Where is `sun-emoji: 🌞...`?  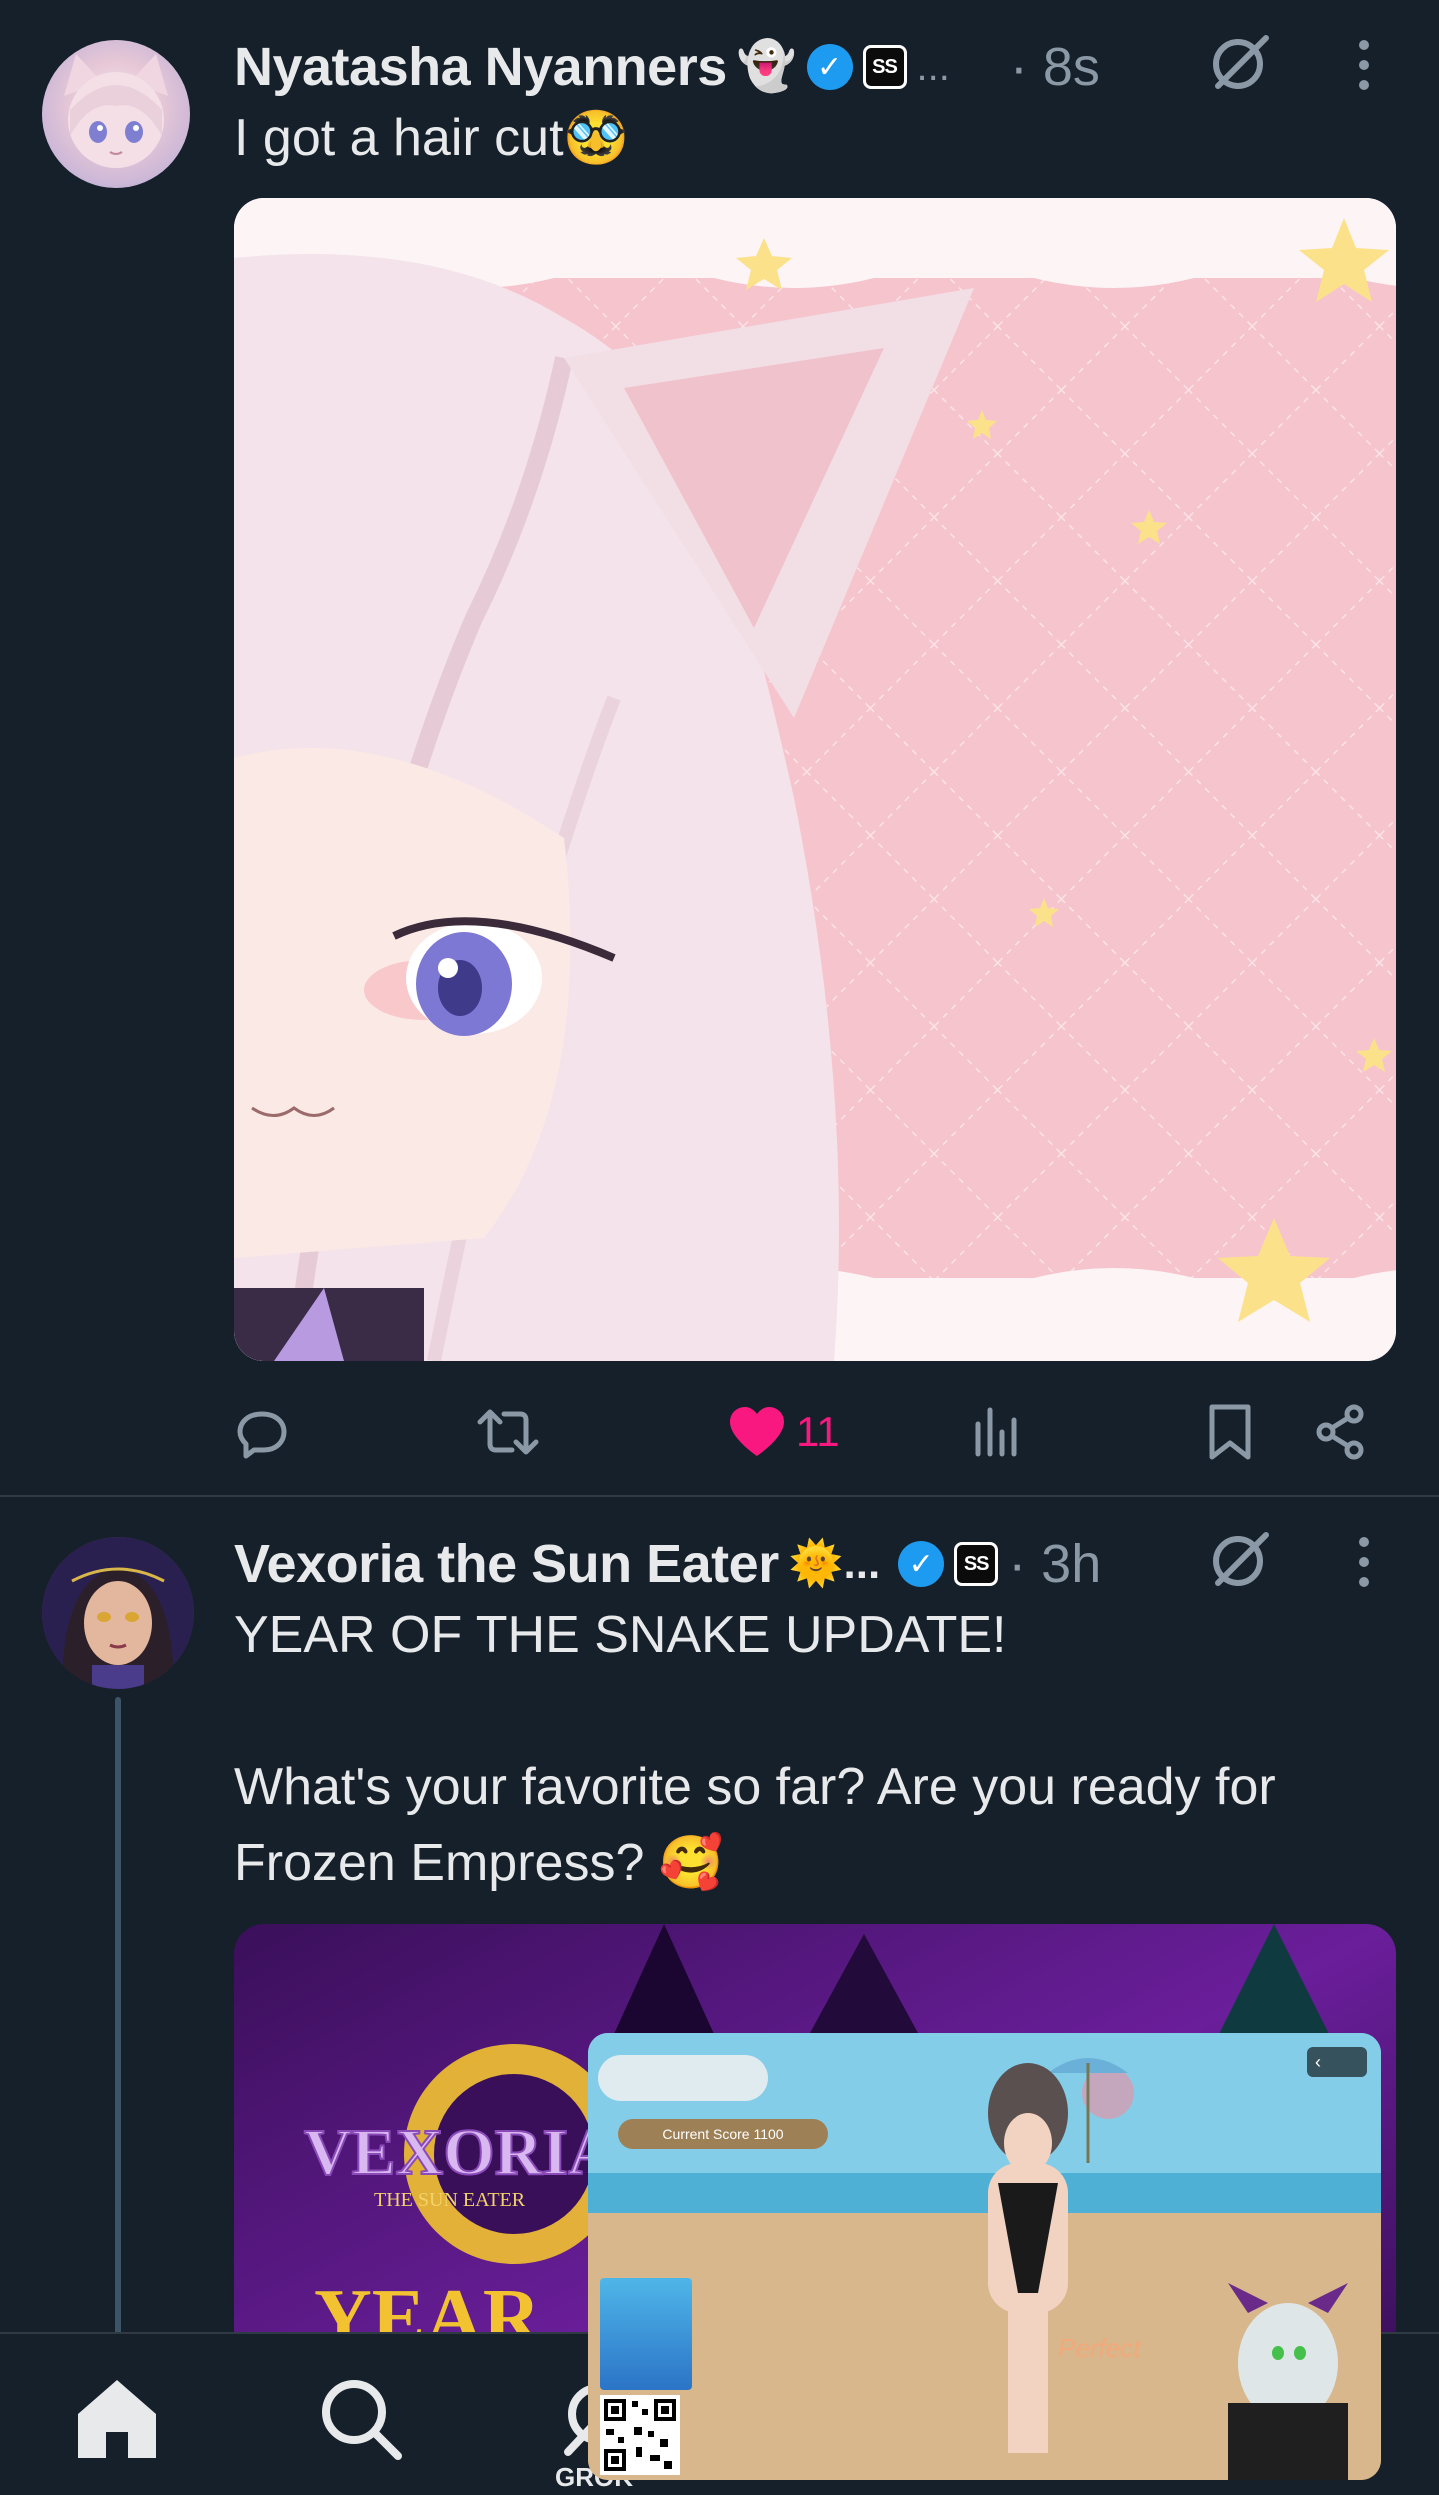
sun-emoji: 🌞... is located at coordinates (834, 1563).